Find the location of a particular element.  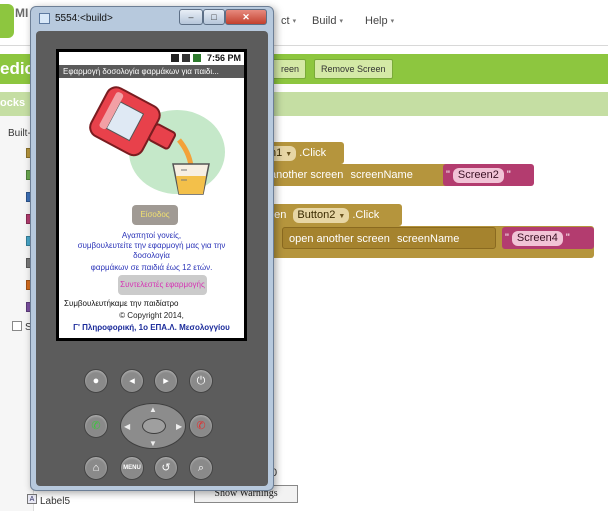

blocks-panel-label: ocks is located at coordinates (13, 103).